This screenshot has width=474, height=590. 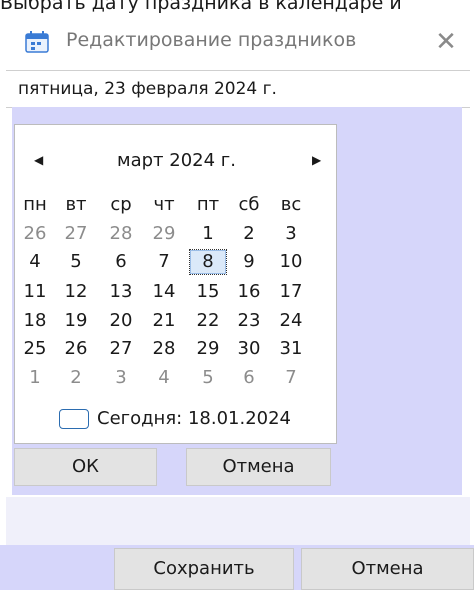 I want to click on calendar-ok-button: ОК, so click(x=85, y=467).